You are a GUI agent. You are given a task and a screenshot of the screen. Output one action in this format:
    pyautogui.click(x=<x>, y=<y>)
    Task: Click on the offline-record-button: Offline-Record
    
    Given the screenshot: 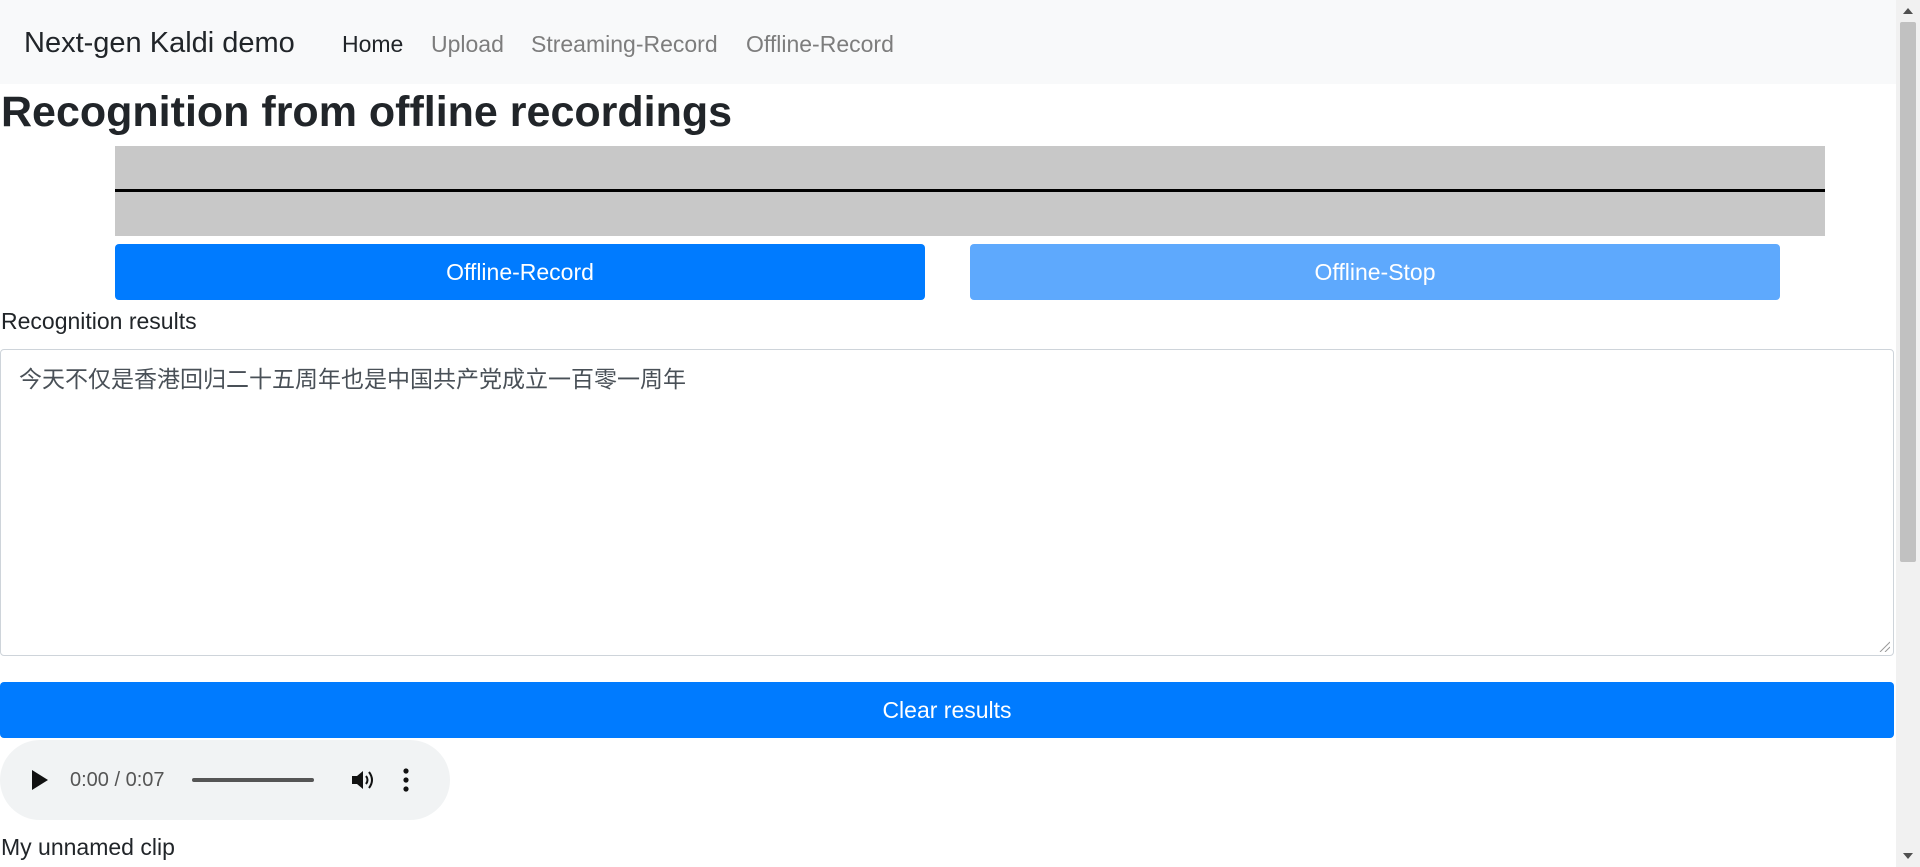 What is the action you would take?
    pyautogui.click(x=520, y=272)
    